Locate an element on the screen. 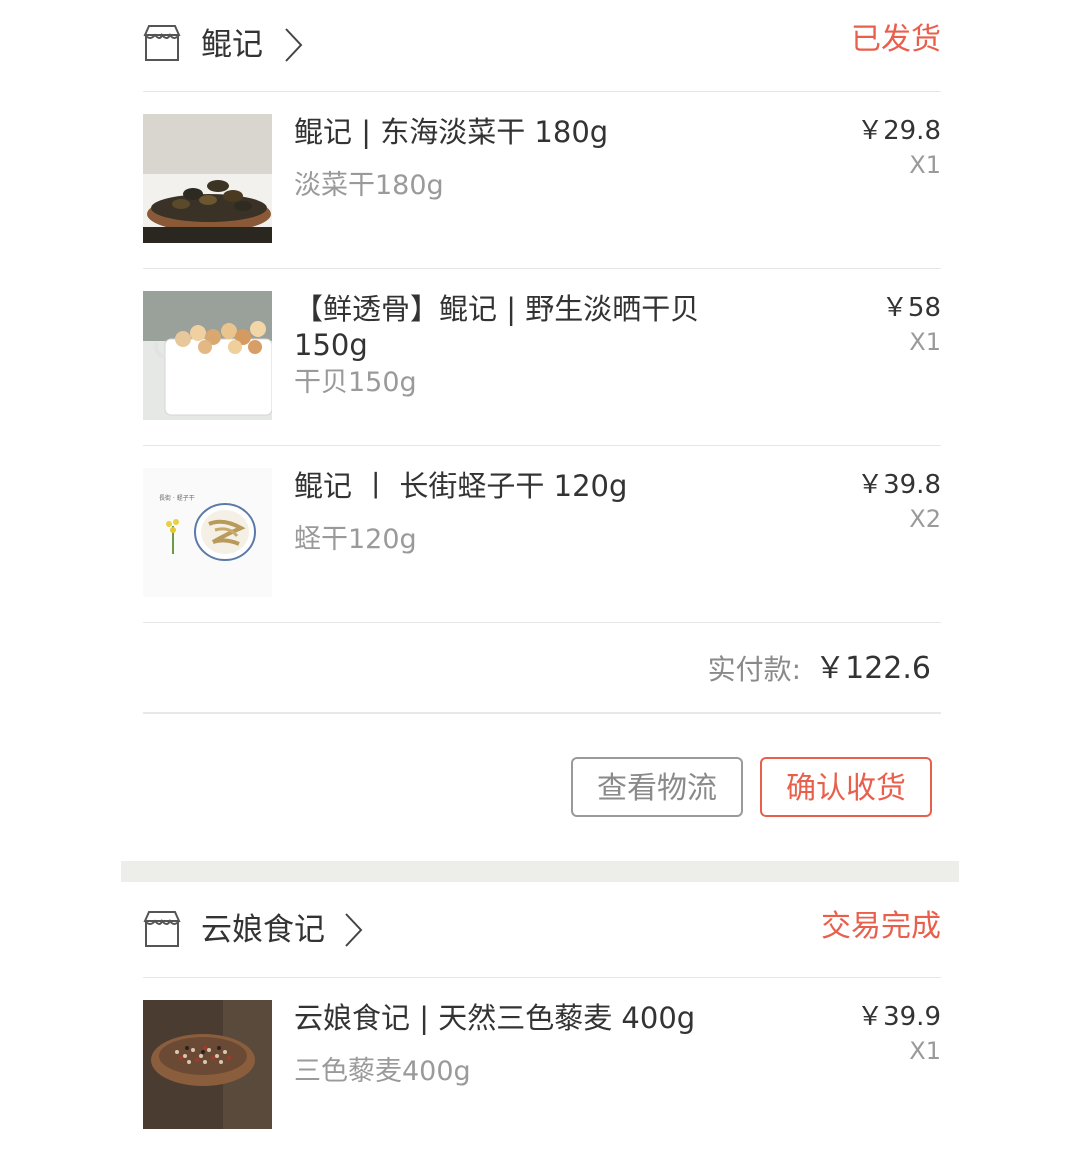 This screenshot has height=1154, width=1080. shop-name: 鲲记 is located at coordinates (232, 45).